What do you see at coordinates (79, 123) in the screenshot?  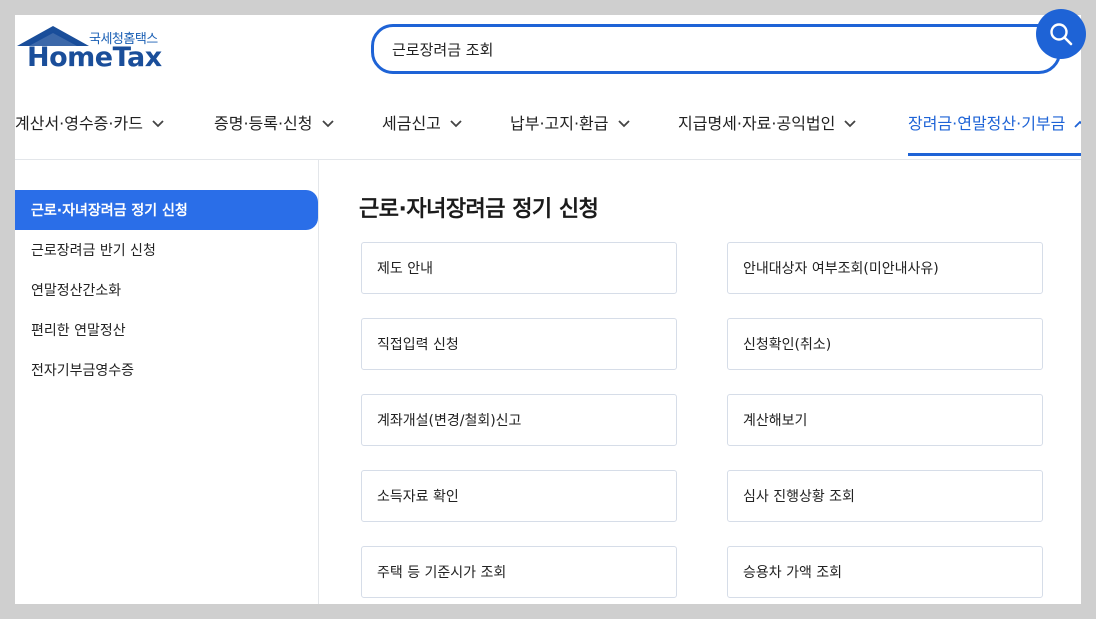 I see `nav-item-label: 계산서·영수증·카드` at bounding box center [79, 123].